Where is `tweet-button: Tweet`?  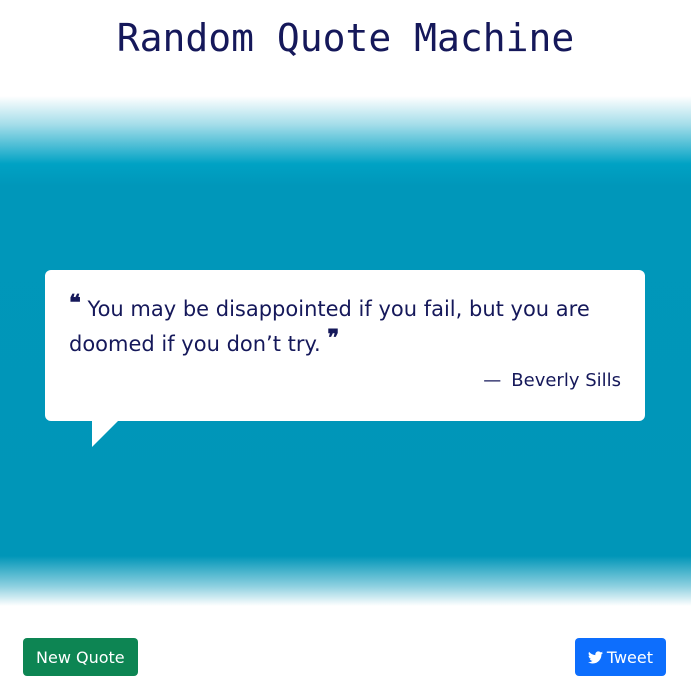 tweet-button: Tweet is located at coordinates (620, 657).